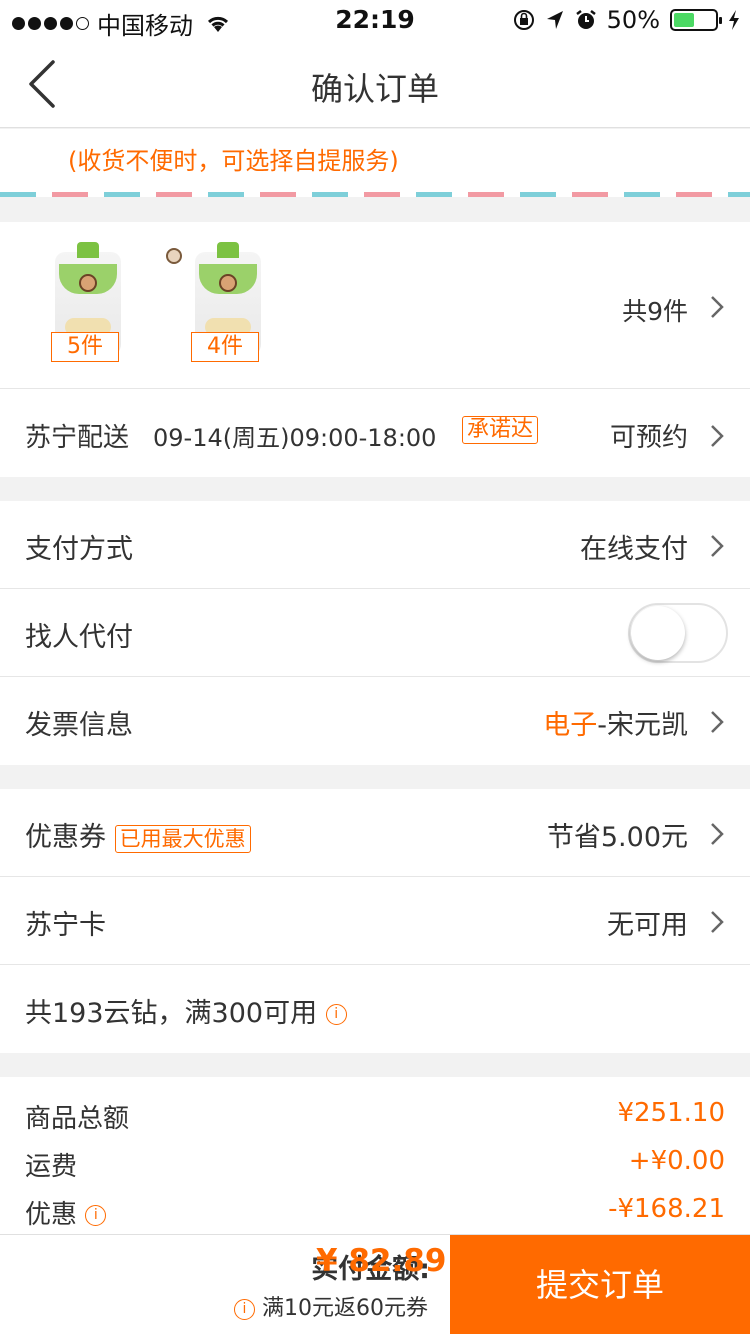 This screenshot has height=1334, width=750. Describe the element at coordinates (345, 1308) in the screenshot. I see `cashback-promo-text: 满10元返60元券` at that location.